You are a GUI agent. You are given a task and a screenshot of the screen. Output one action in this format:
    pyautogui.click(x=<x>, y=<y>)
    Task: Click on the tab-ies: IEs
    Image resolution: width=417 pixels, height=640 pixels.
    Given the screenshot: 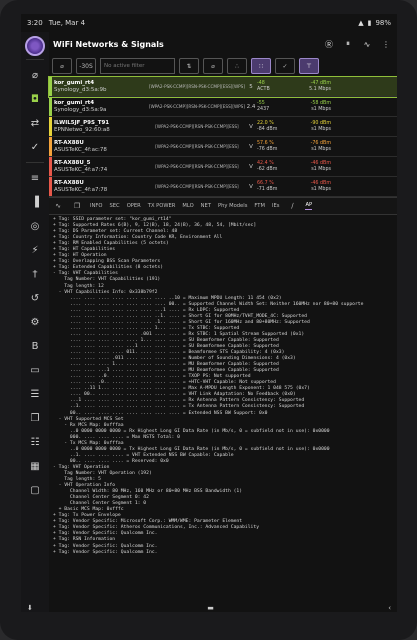 What is the action you would take?
    pyautogui.click(x=276, y=206)
    